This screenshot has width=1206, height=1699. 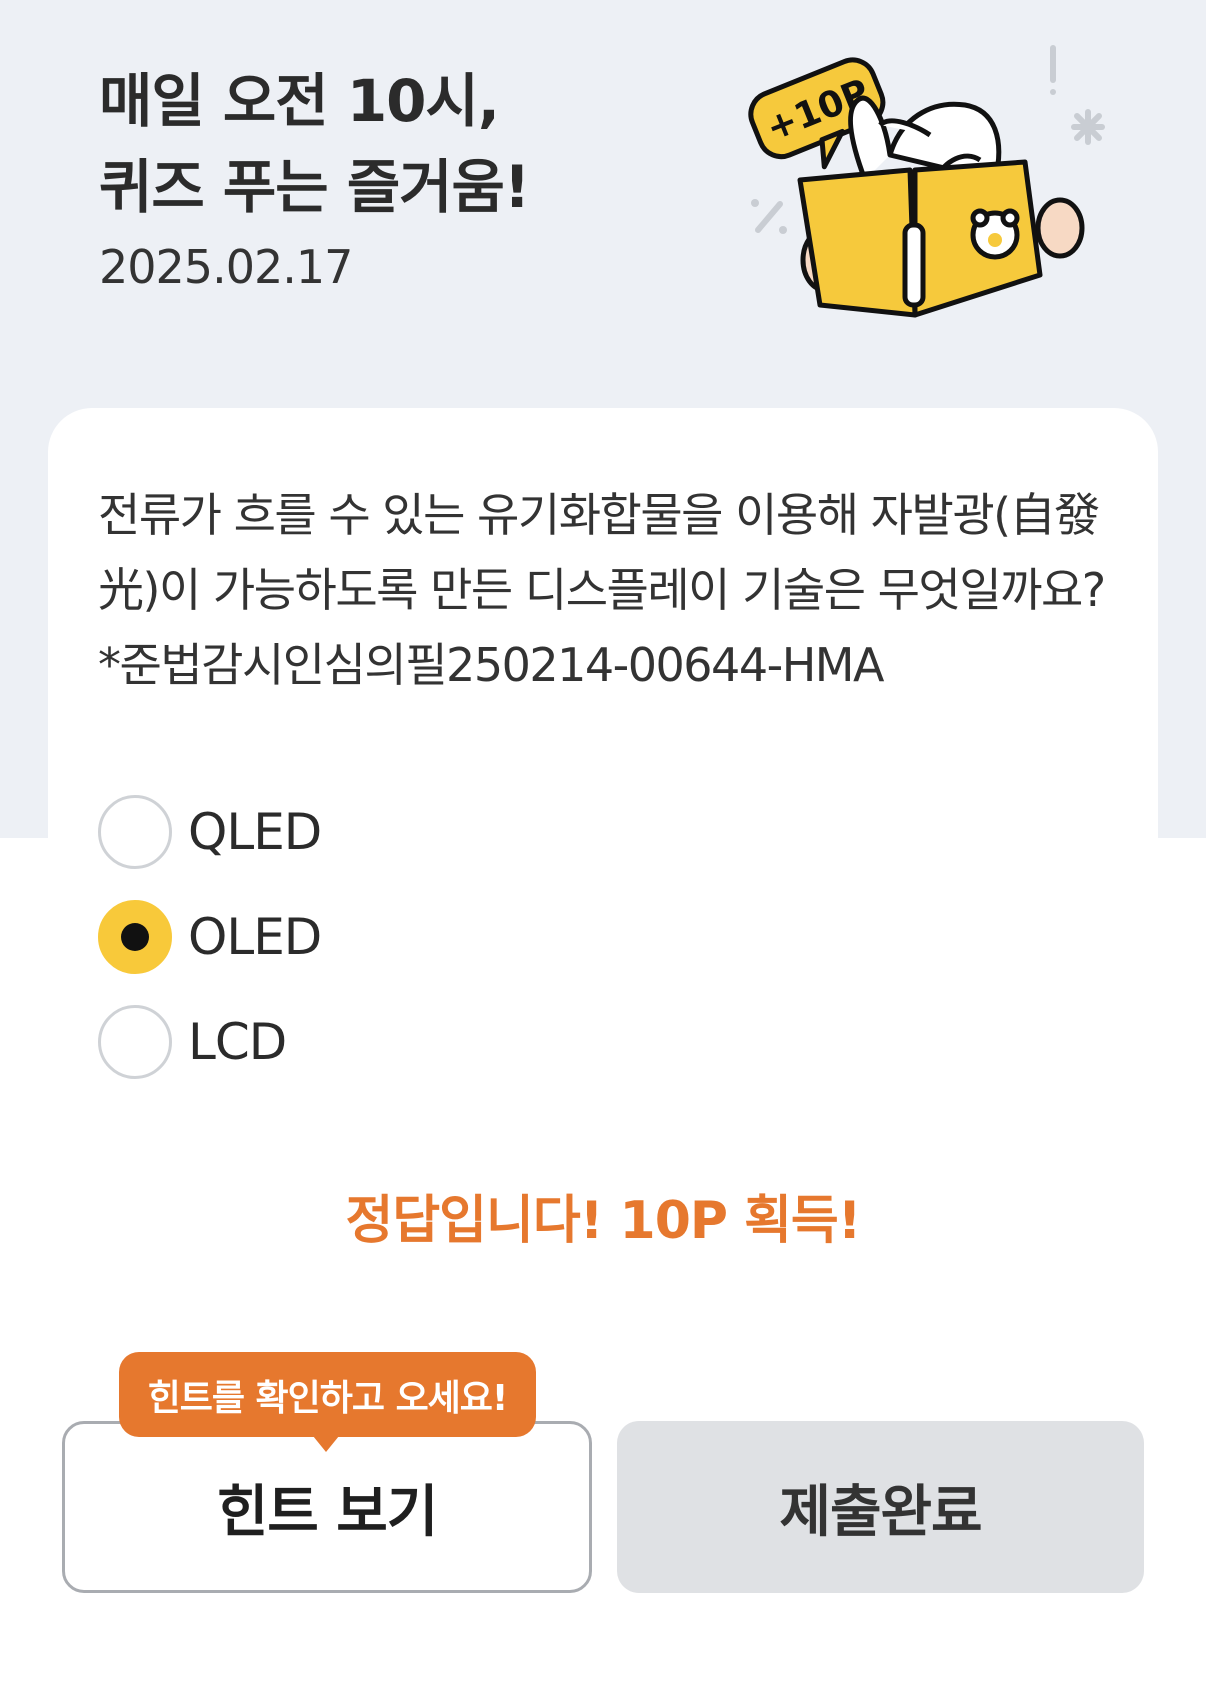 What do you see at coordinates (328, 1398) in the screenshot?
I see `hint-tooltip-text: 힌트를 확인하고 오세요!` at bounding box center [328, 1398].